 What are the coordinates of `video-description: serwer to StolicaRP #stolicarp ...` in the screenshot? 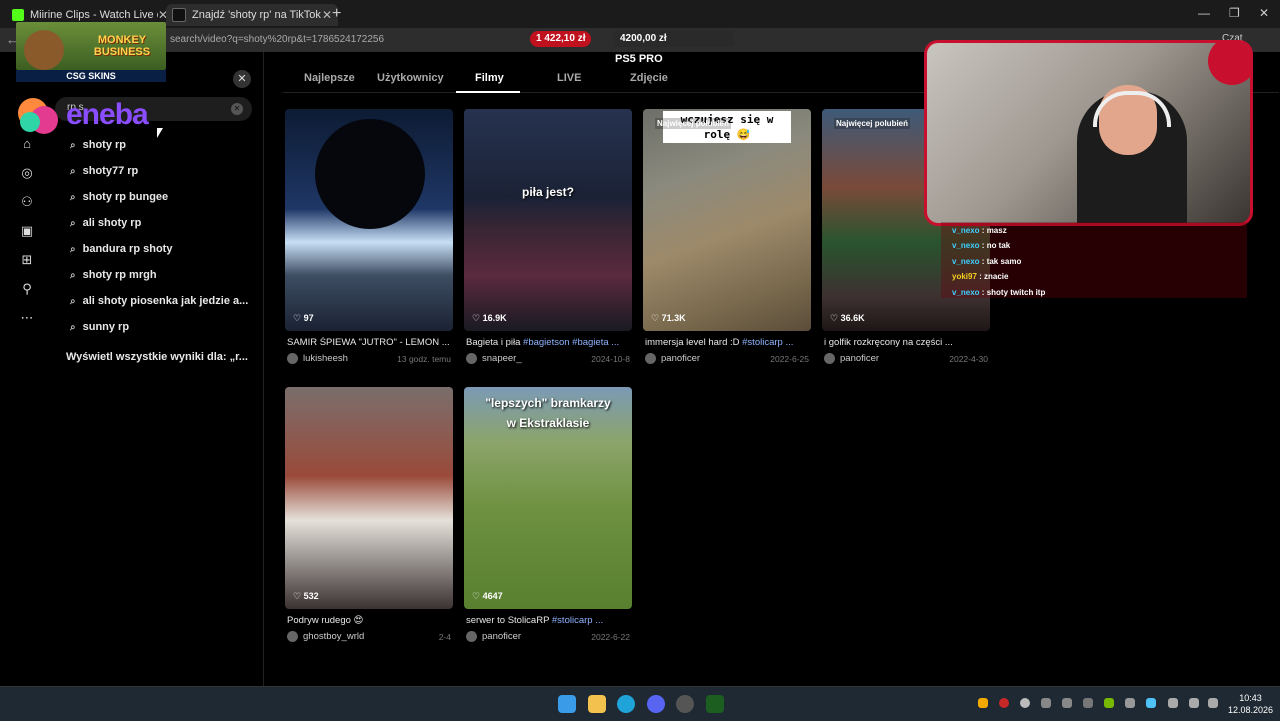 It's located at (548, 620).